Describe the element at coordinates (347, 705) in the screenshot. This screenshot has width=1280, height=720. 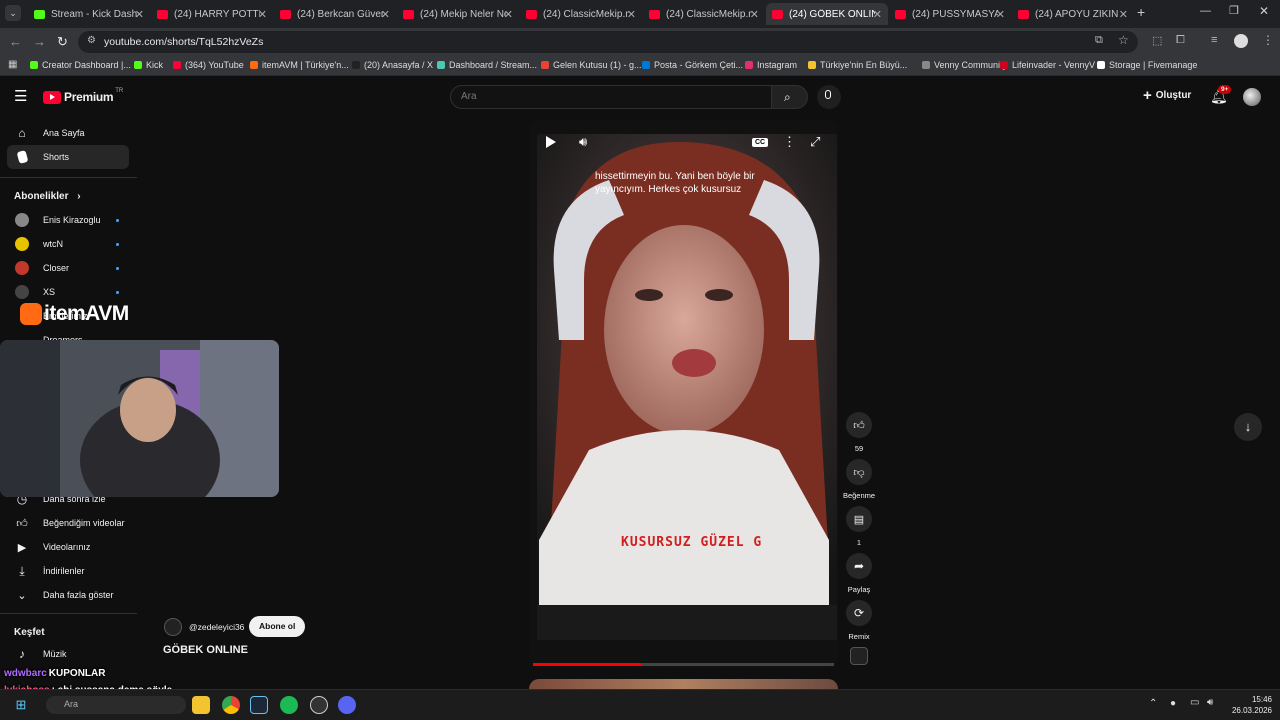
I see `discord-icon` at that location.